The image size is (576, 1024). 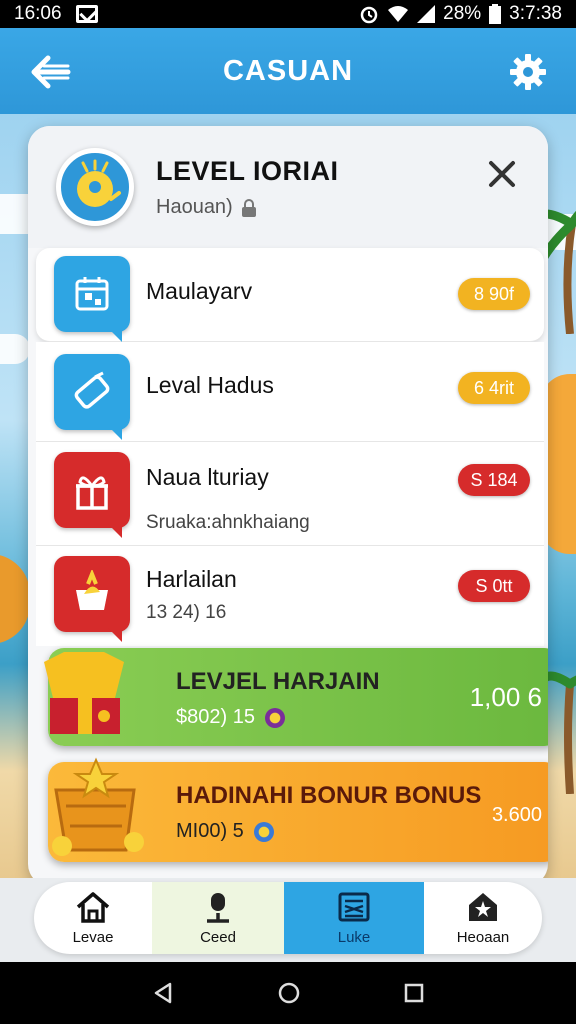 What do you see at coordinates (494, 294) in the screenshot?
I see `value-badge: 8 90f` at bounding box center [494, 294].